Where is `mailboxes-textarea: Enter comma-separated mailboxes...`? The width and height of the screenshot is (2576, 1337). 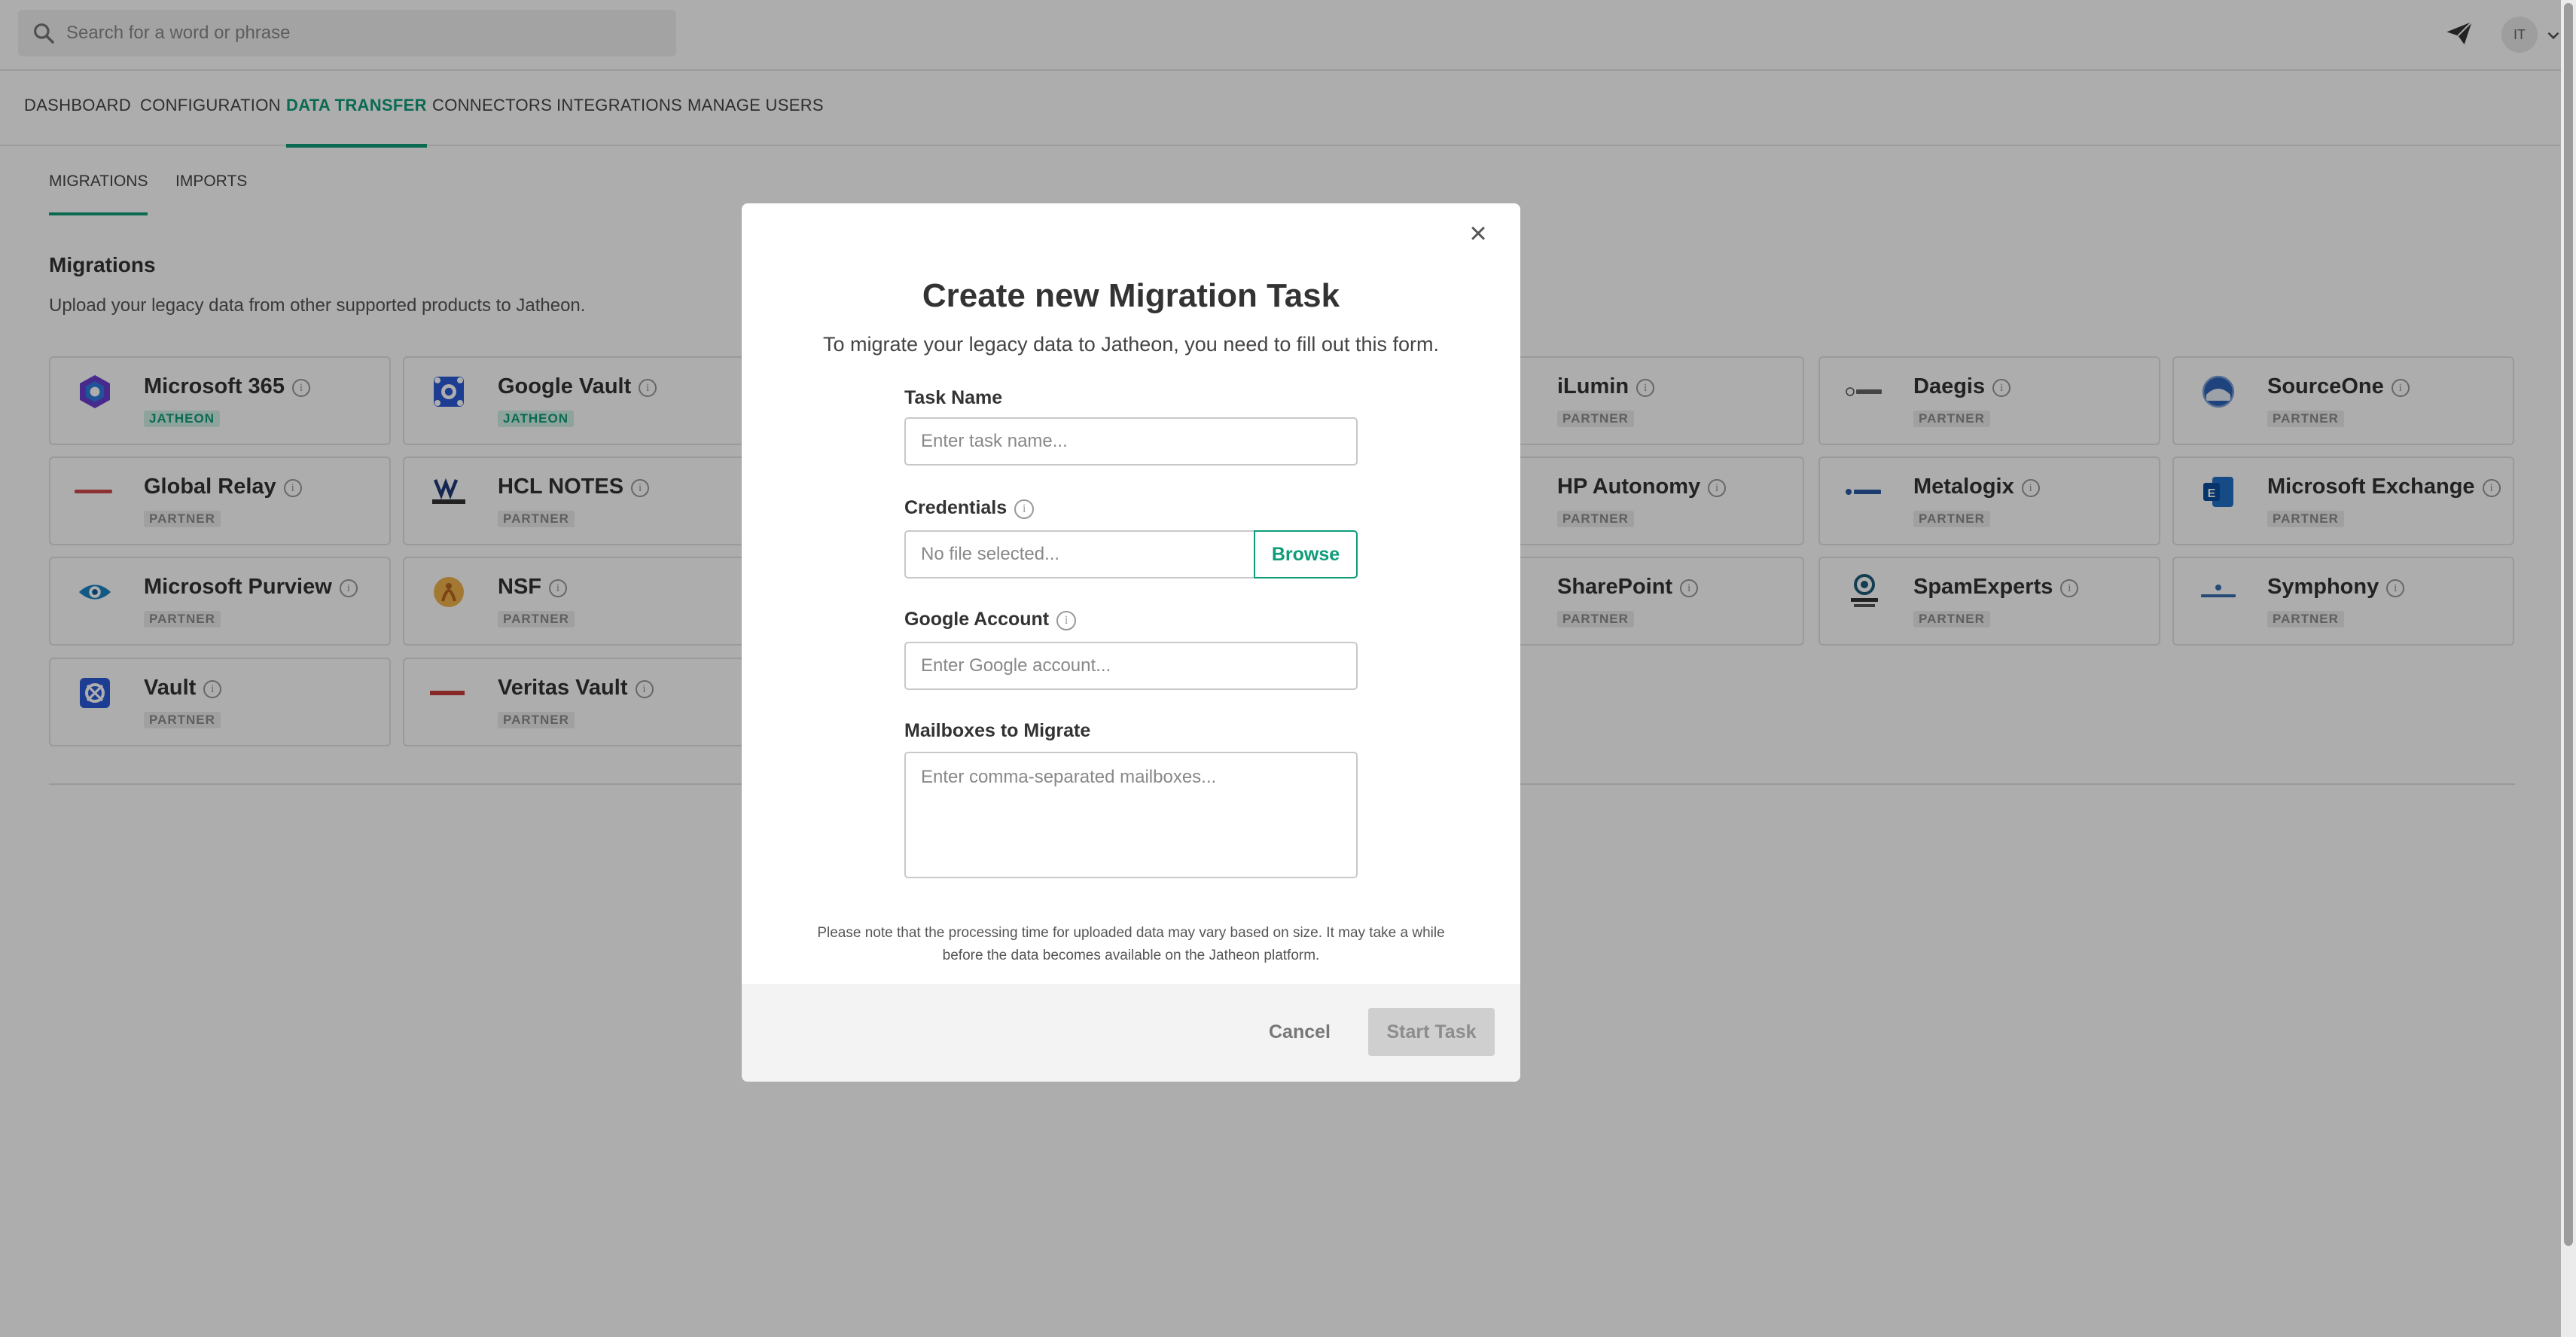 mailboxes-textarea: Enter comma-separated mailboxes... is located at coordinates (1131, 815).